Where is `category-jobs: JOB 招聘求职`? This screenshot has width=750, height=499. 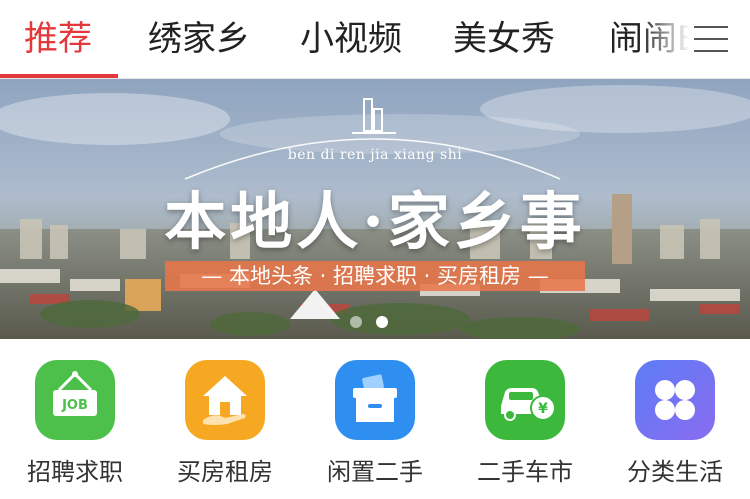
category-jobs: JOB 招聘求职 is located at coordinates (75, 429).